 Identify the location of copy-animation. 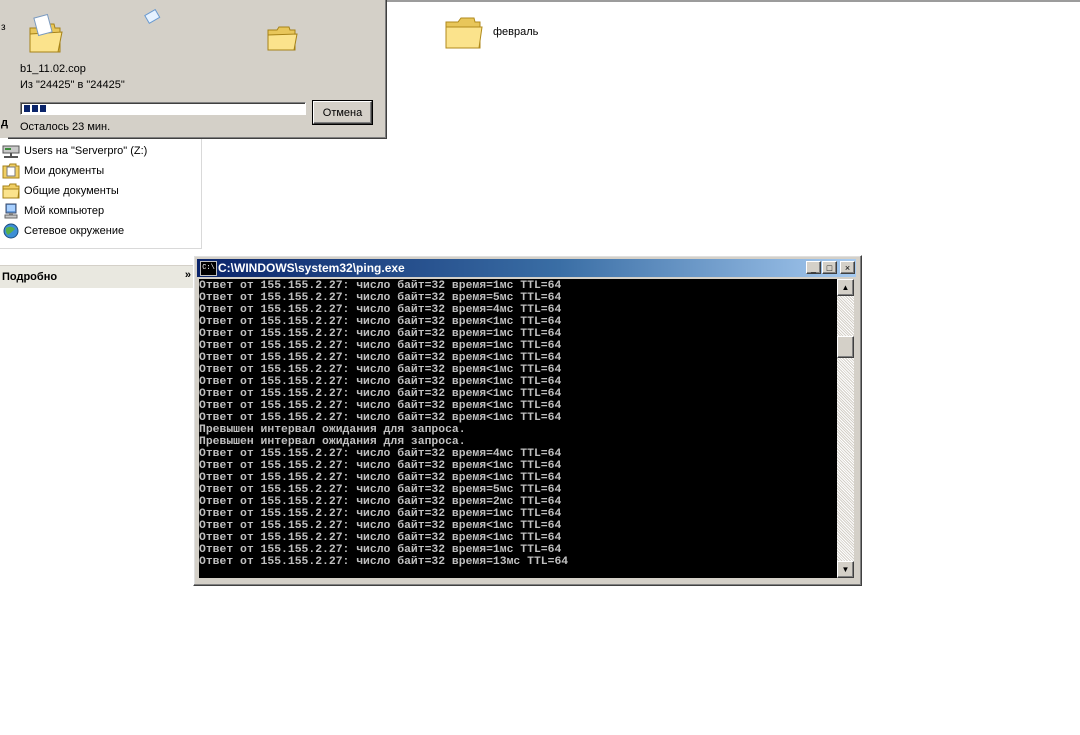
(163, 30).